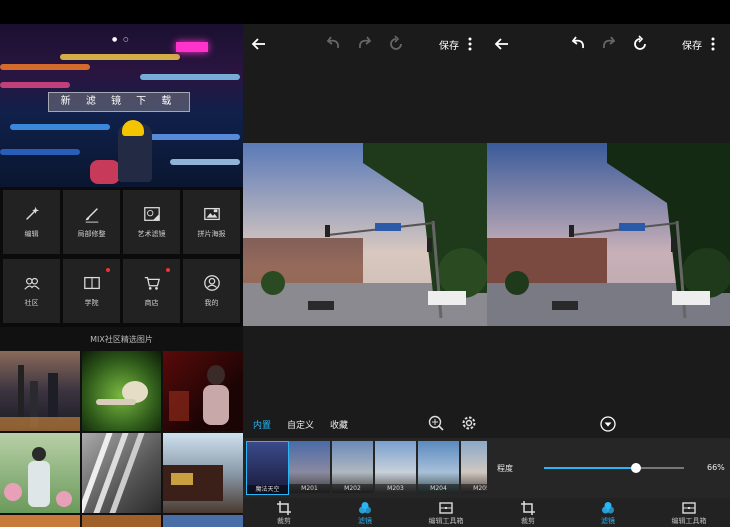 The width and height of the screenshot is (730, 527). Describe the element at coordinates (31, 283) in the screenshot. I see `community-icon` at that location.